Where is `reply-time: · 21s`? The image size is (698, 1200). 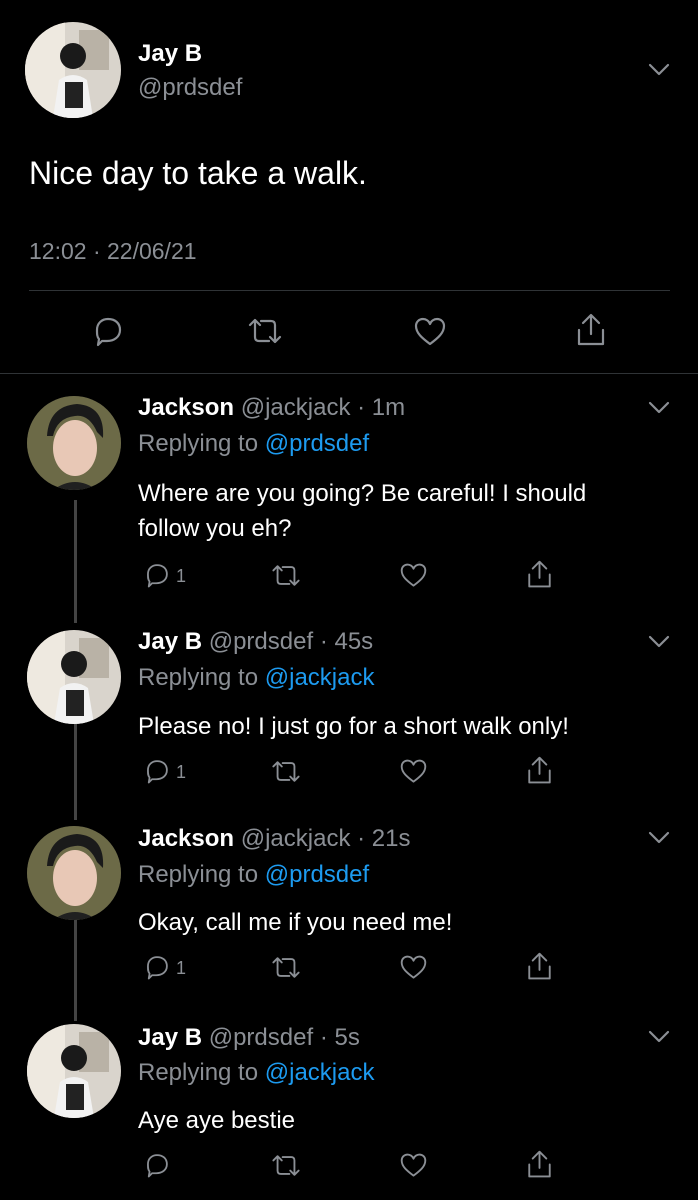 reply-time: · 21s is located at coordinates (384, 838).